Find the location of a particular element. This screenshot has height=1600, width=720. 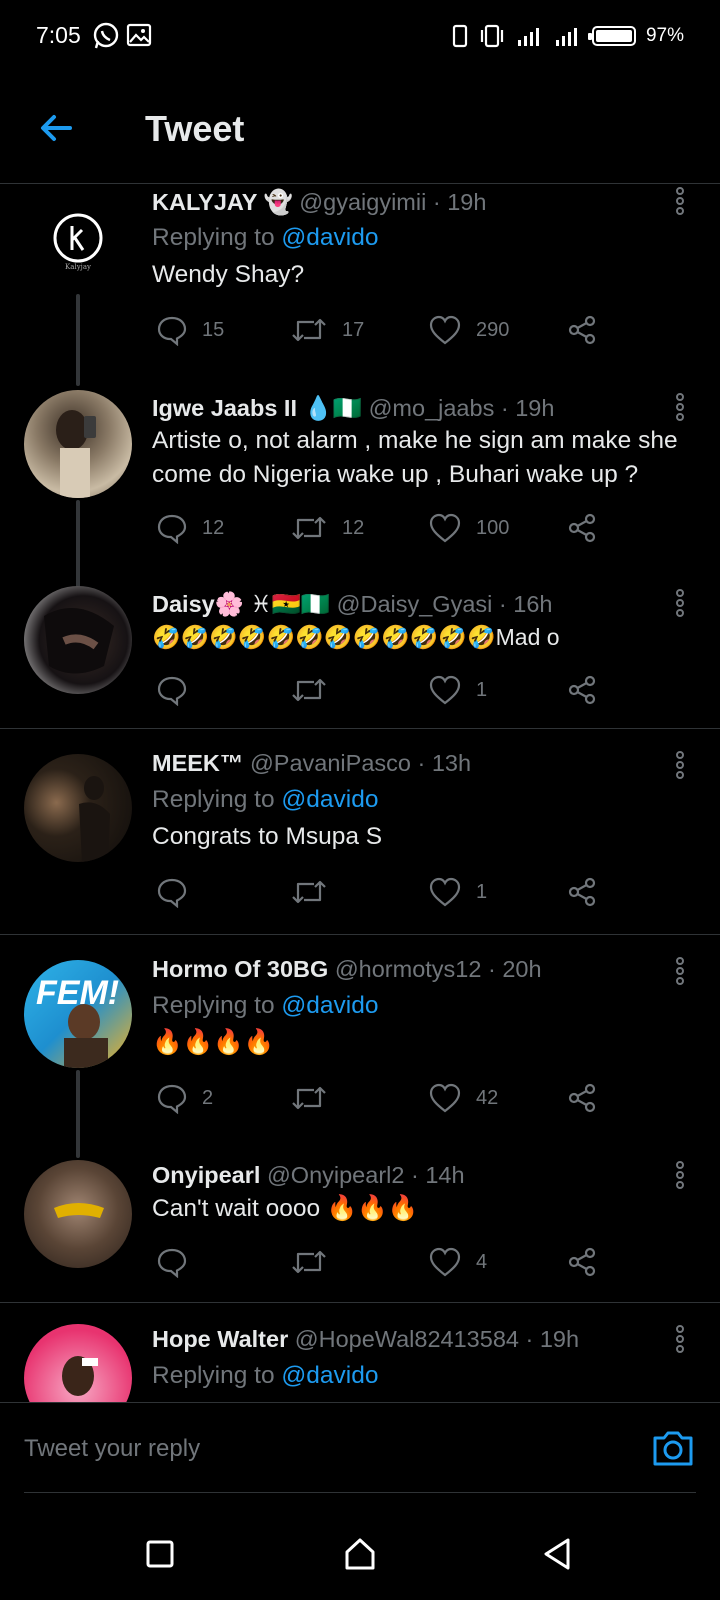

display-name: Hormo Of 30BG is located at coordinates (240, 969).